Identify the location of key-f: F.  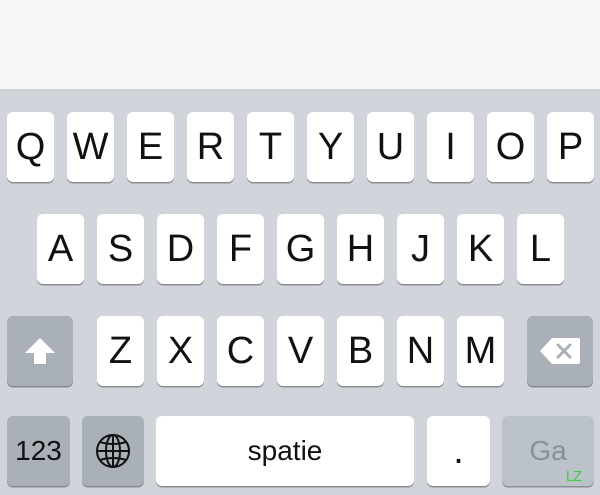
(240, 249).